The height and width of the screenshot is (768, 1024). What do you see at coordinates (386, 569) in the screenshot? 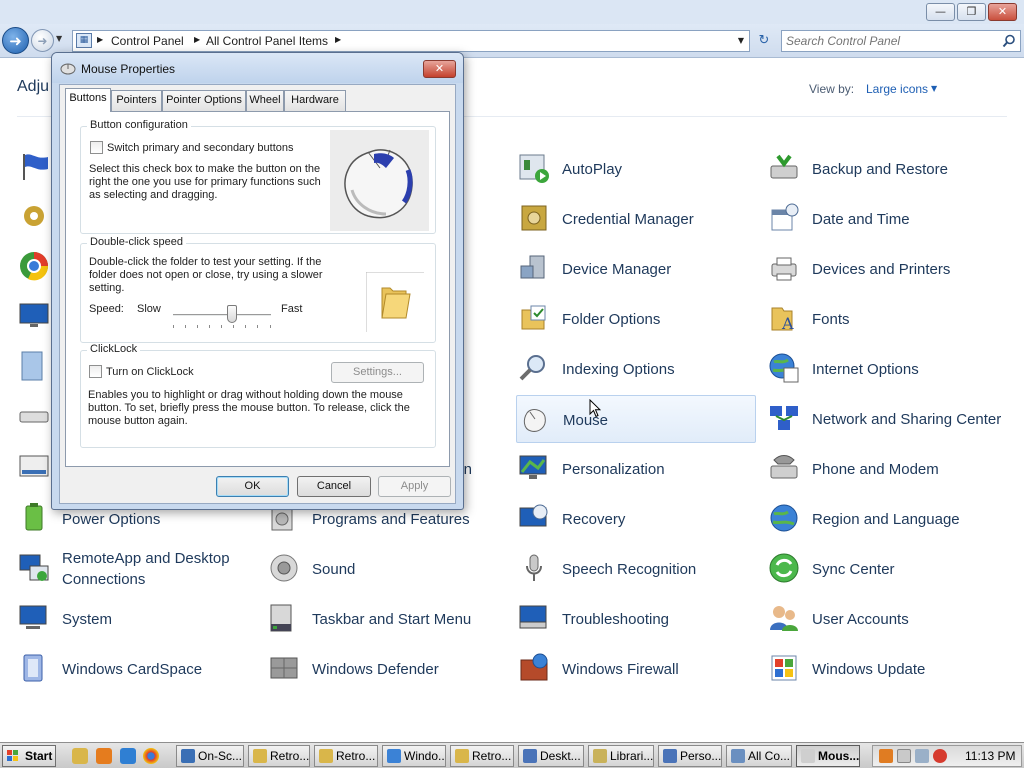
I see `cp-item-sound: Sound` at bounding box center [386, 569].